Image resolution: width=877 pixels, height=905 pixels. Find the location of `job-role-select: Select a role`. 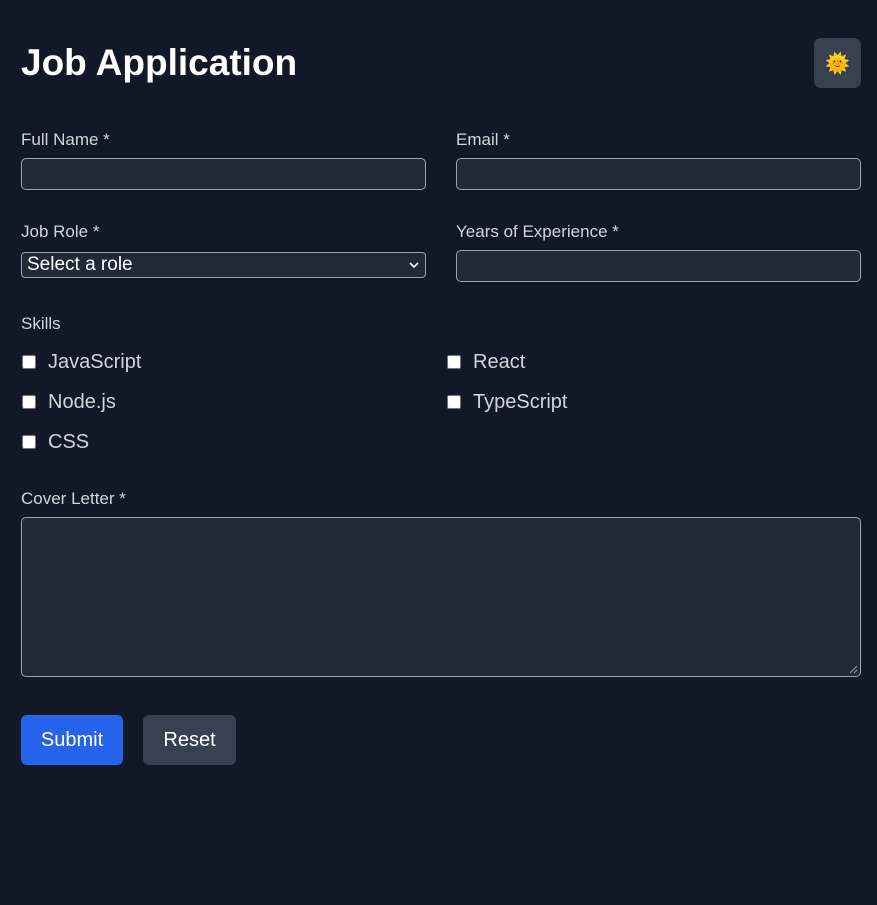

job-role-select: Select a role is located at coordinates (223, 265).